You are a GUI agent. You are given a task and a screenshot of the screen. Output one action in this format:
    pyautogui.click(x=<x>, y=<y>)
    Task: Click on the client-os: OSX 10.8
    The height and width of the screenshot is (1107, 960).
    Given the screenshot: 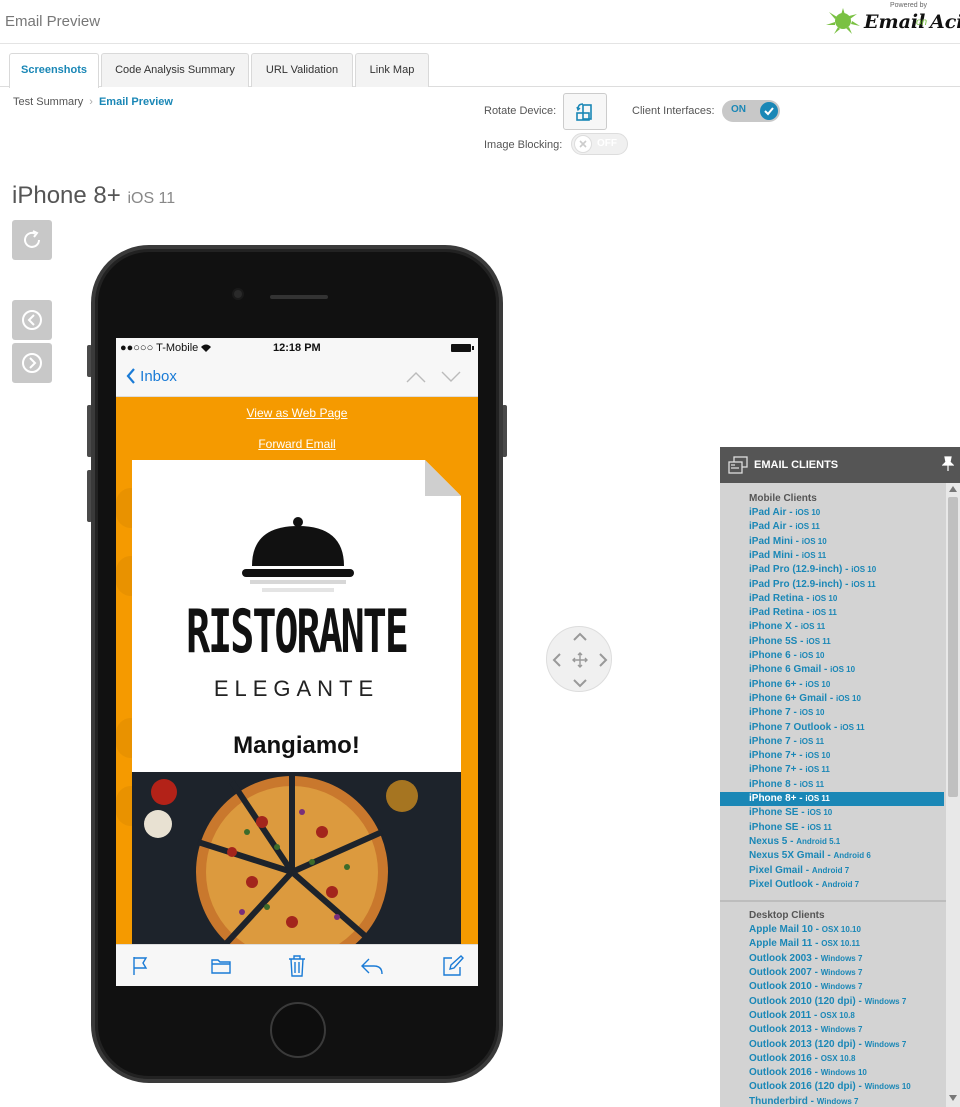 What is the action you would take?
    pyautogui.click(x=838, y=1058)
    